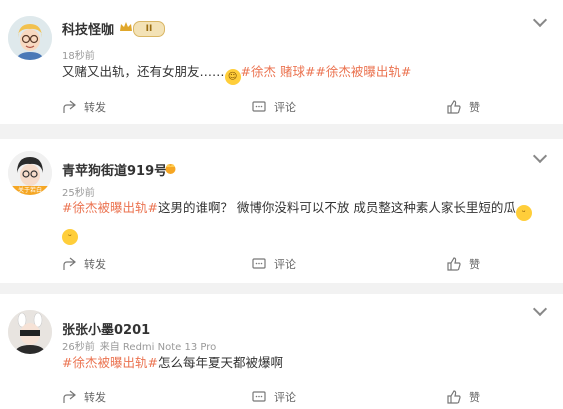 The height and width of the screenshot is (409, 563). What do you see at coordinates (170, 169) in the screenshot?
I see `crown-icon` at bounding box center [170, 169].